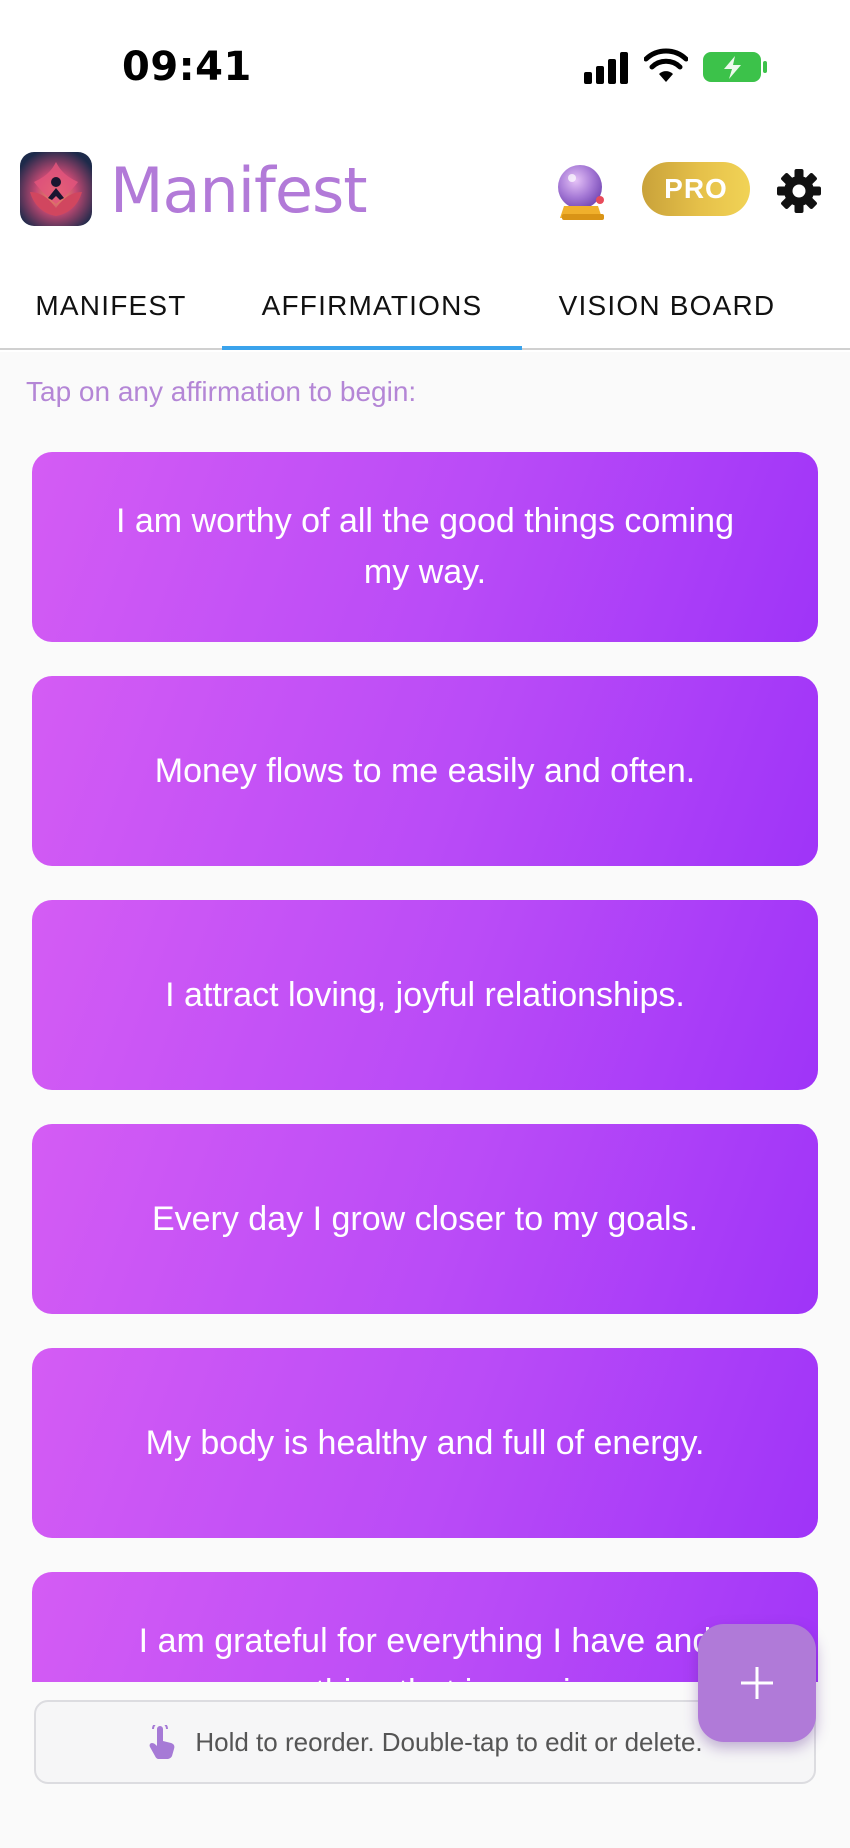  Describe the element at coordinates (735, 67) in the screenshot. I see `battery-icon` at that location.